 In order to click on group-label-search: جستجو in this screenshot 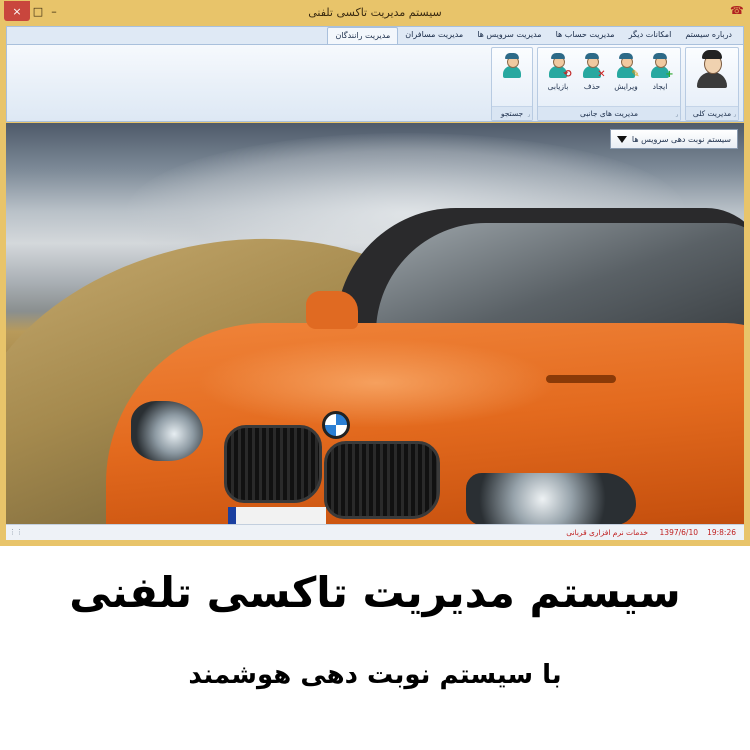, I will do `click(512, 113)`.